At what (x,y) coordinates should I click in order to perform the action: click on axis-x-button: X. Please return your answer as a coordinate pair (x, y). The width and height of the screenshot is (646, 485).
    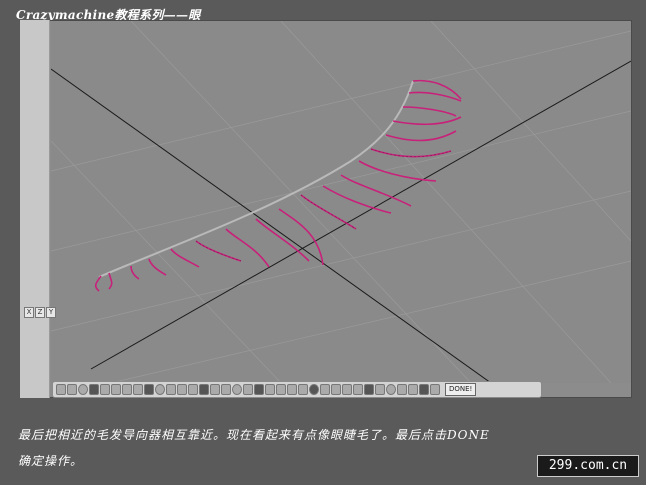
    Looking at the image, I should click on (29, 312).